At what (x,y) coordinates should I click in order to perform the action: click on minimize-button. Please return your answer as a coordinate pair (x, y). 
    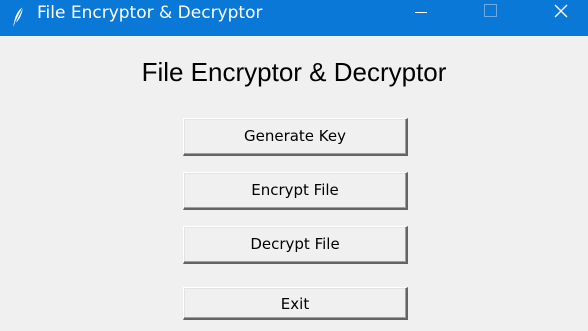
    Looking at the image, I should click on (421, 13).